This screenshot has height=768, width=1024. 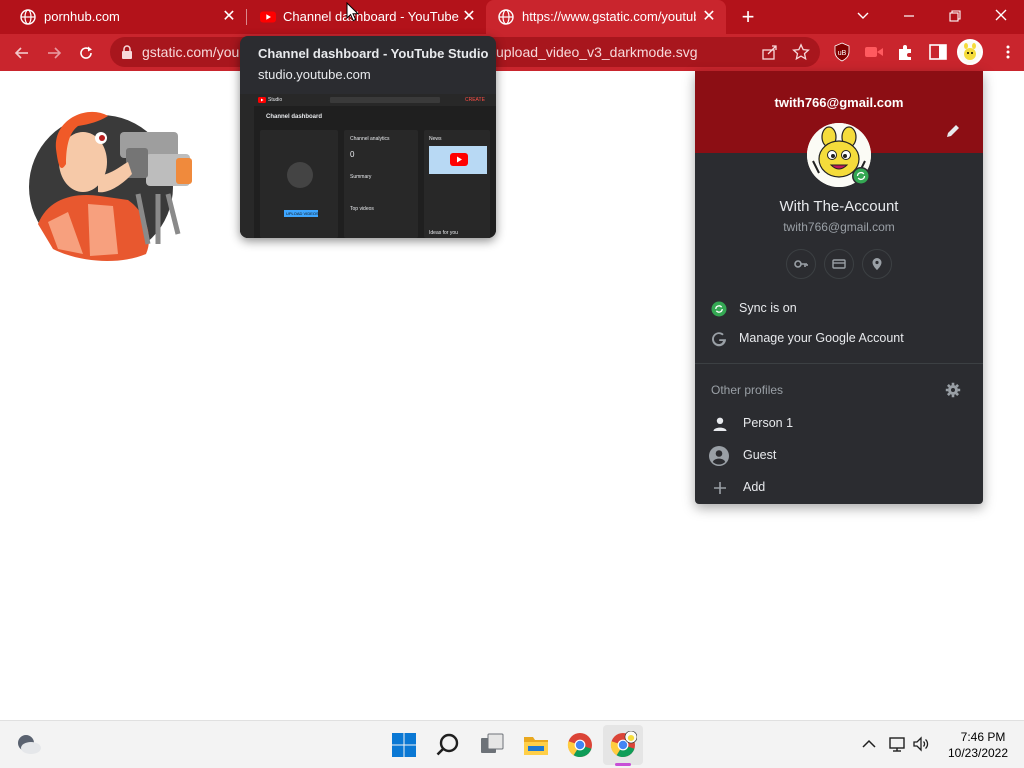 I want to click on url-text-tail: upload_video_v3_darkmode.svg, so click(x=597, y=52).